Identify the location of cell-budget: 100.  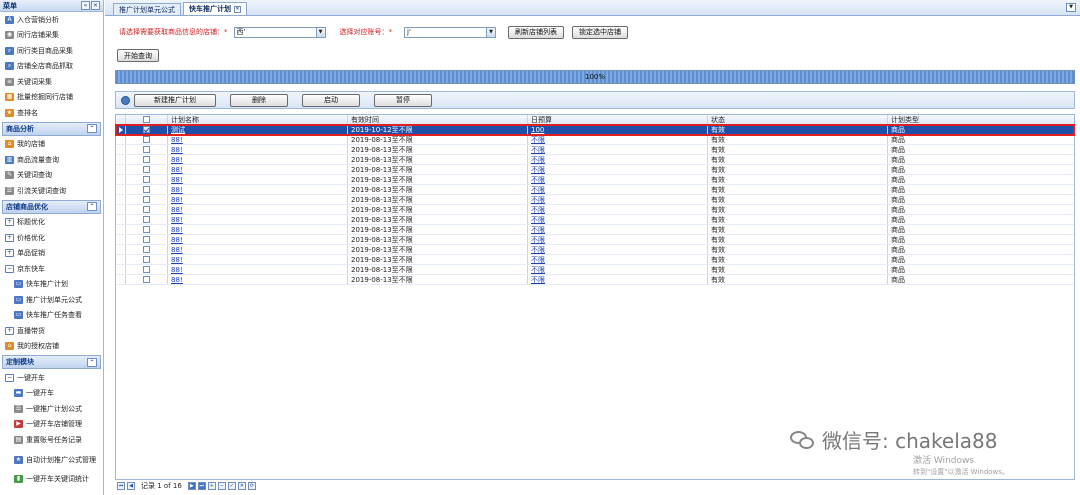
(618, 129).